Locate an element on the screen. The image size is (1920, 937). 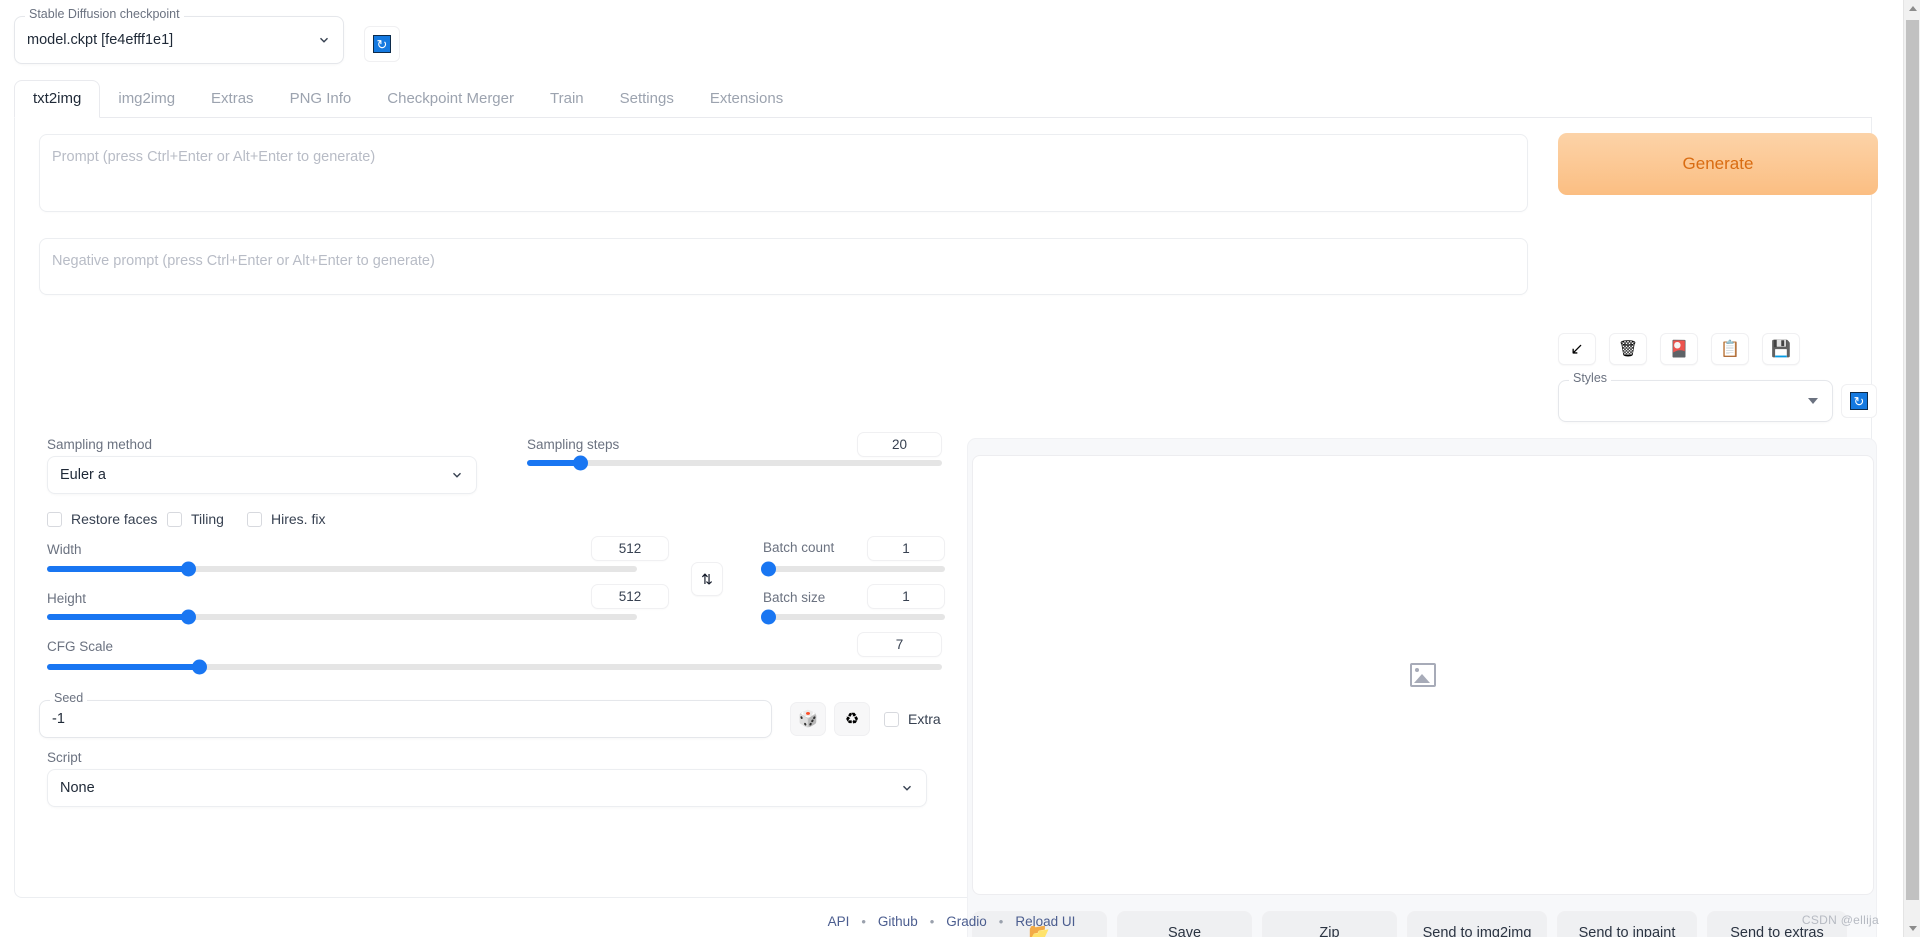
generate-button: Generate is located at coordinates (1718, 164).